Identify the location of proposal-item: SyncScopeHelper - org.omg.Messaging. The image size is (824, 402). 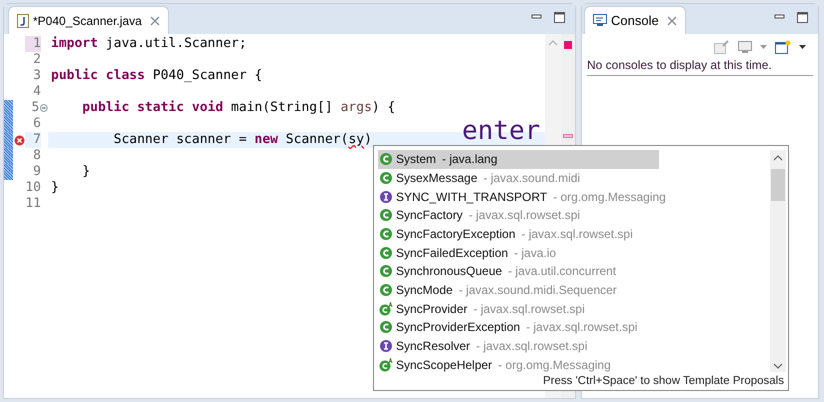
(518, 364).